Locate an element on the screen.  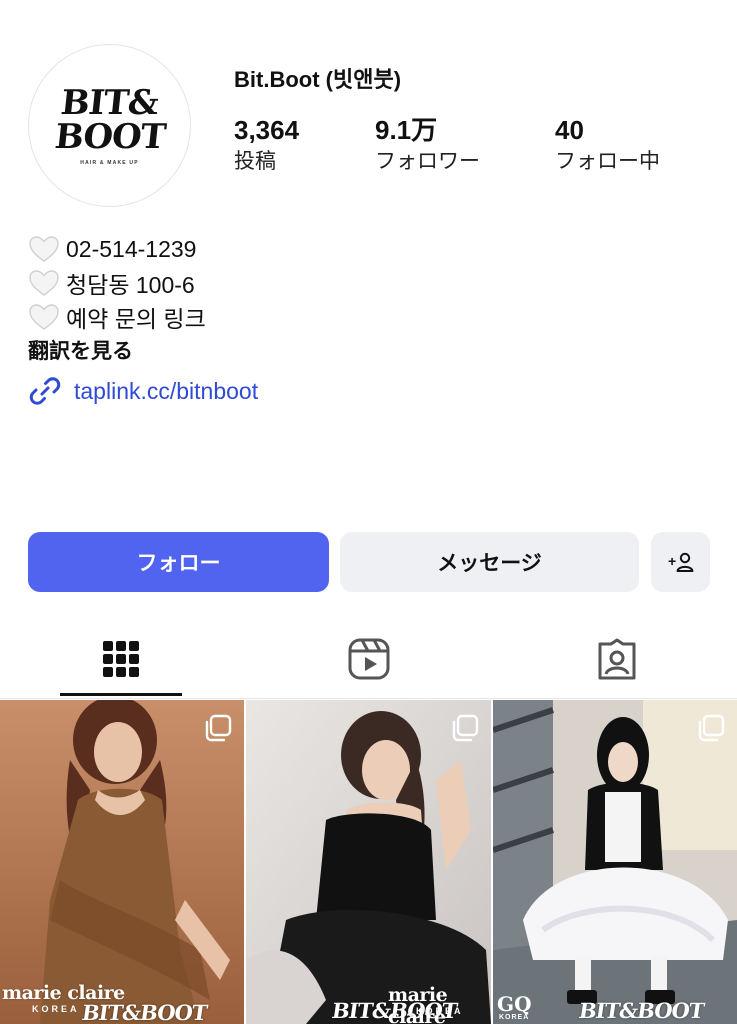
post-thumbnail: BIT&BOOT marie claire KOREA is located at coordinates (368, 862).